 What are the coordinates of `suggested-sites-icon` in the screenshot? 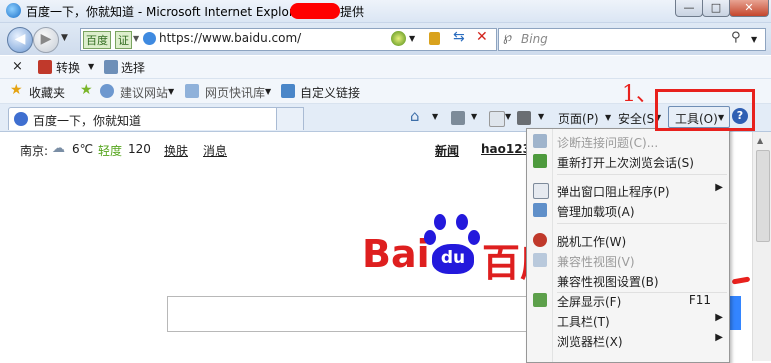 It's located at (107, 91).